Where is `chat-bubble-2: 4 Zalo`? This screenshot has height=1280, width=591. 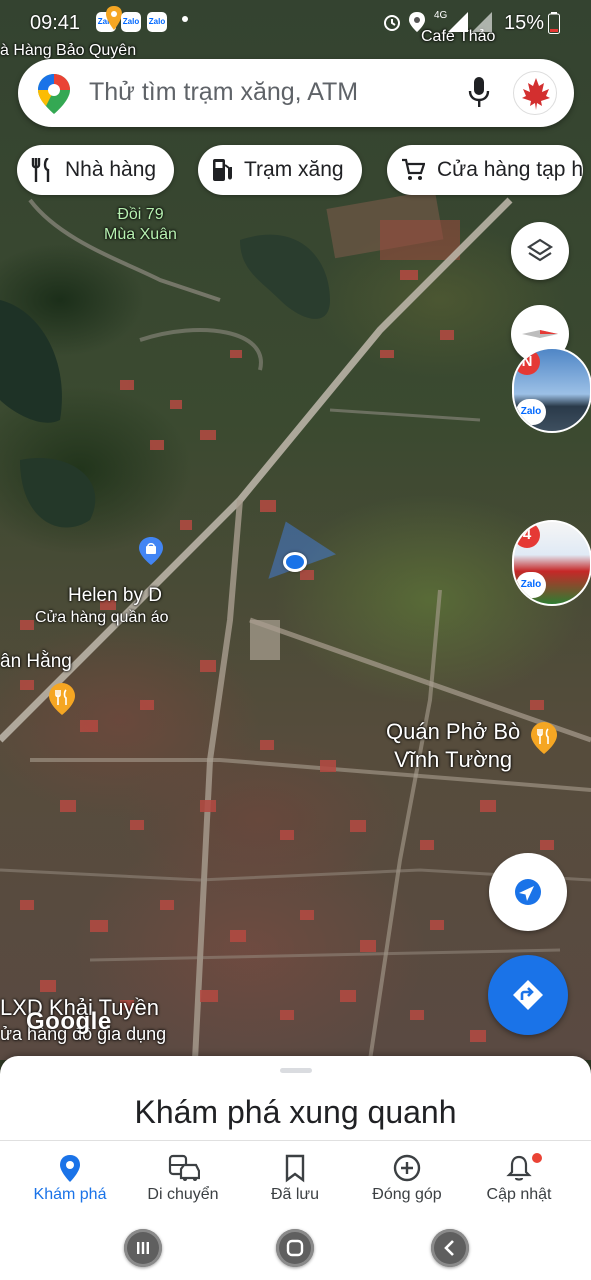
chat-bubble-2: 4 Zalo is located at coordinates (551, 563).